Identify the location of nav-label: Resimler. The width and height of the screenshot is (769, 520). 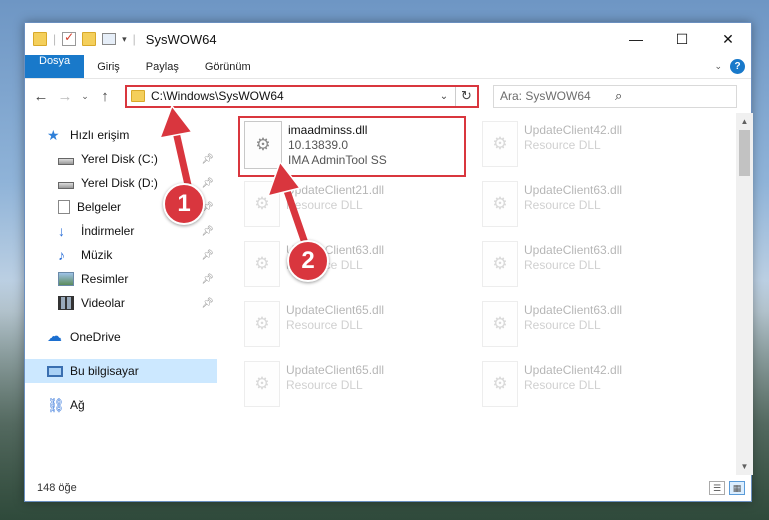
(105, 279).